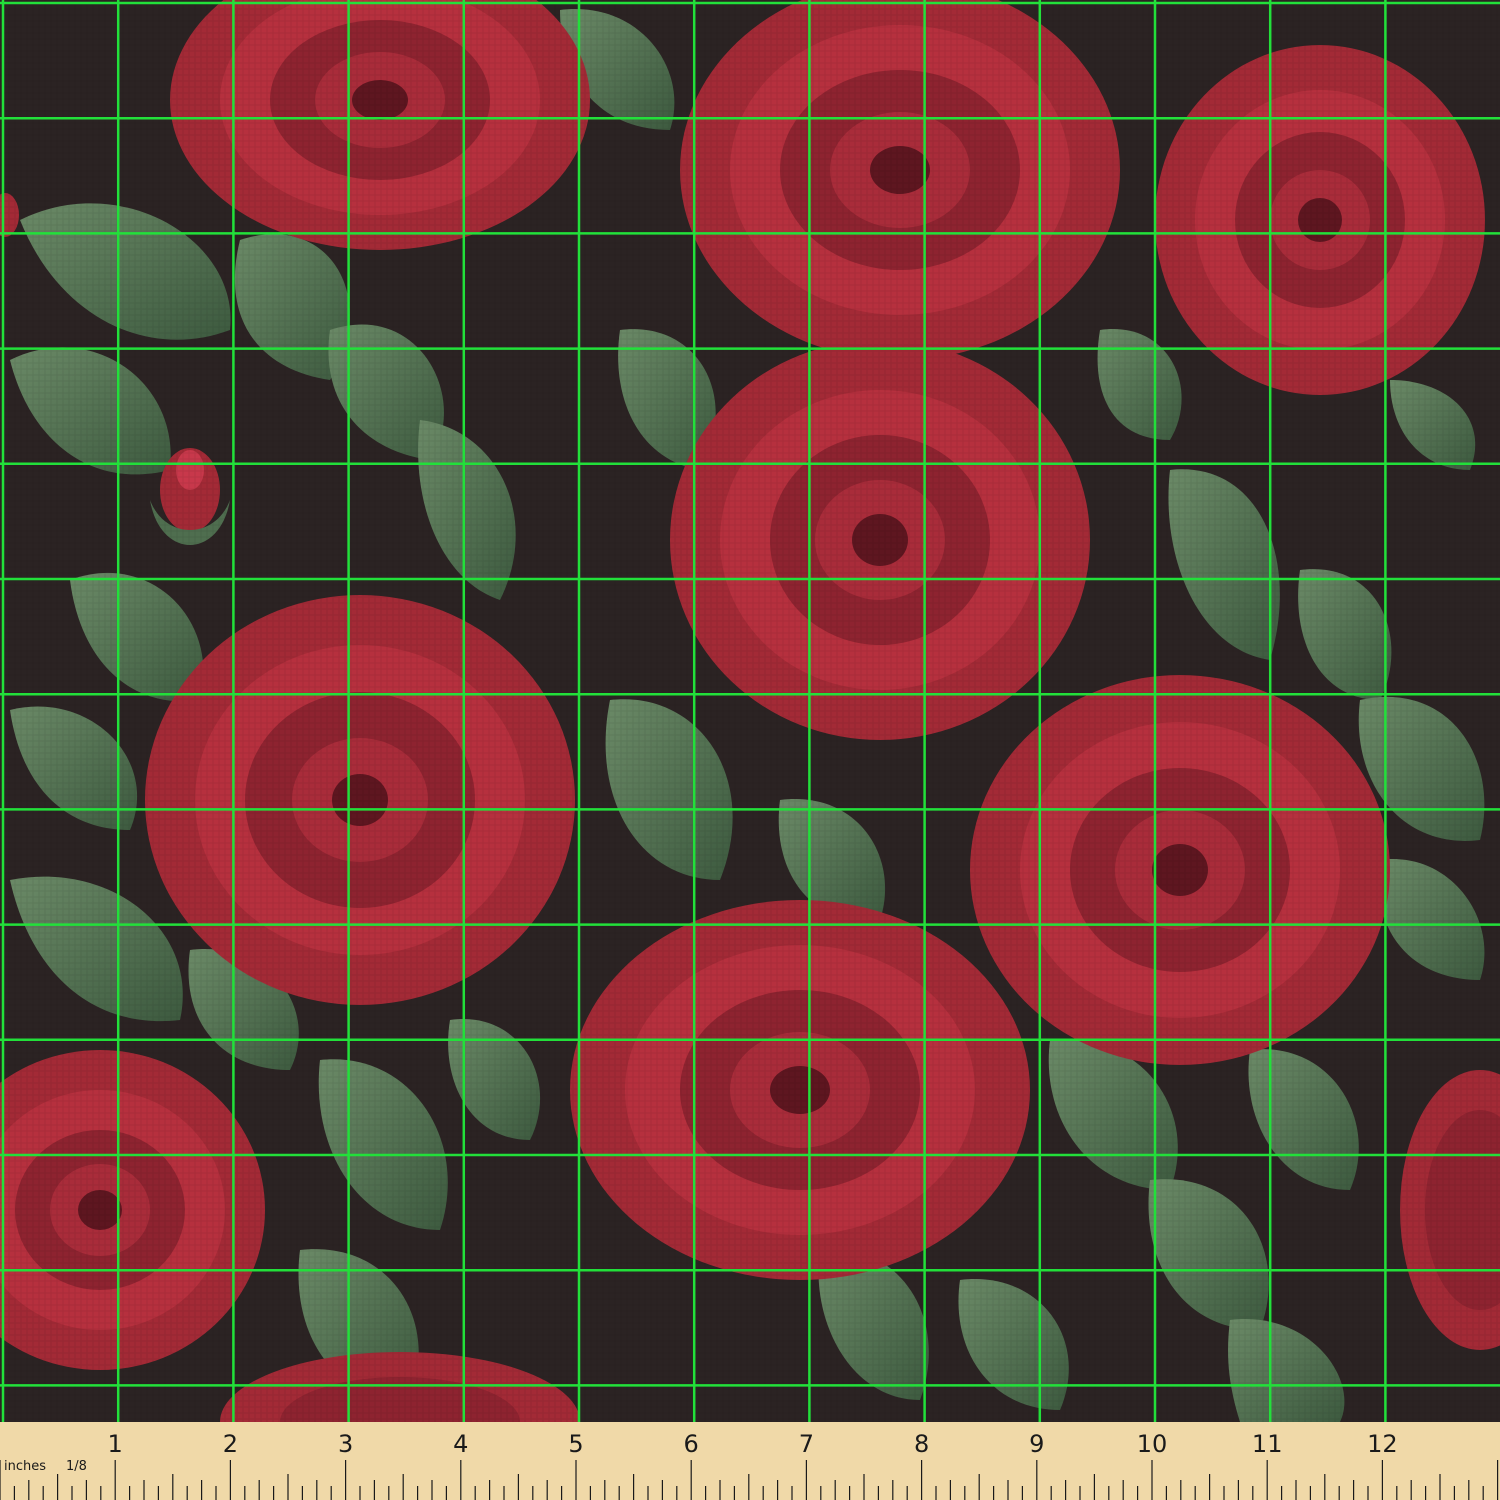 This screenshot has width=1500, height=1500. Describe the element at coordinates (230, 1444) in the screenshot. I see `ruler-number: 2` at that location.